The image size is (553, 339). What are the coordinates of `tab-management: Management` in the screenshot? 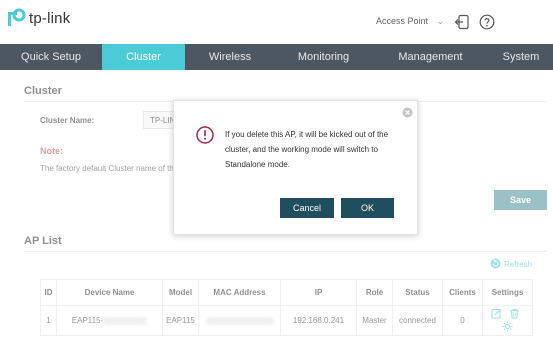 It's located at (430, 57).